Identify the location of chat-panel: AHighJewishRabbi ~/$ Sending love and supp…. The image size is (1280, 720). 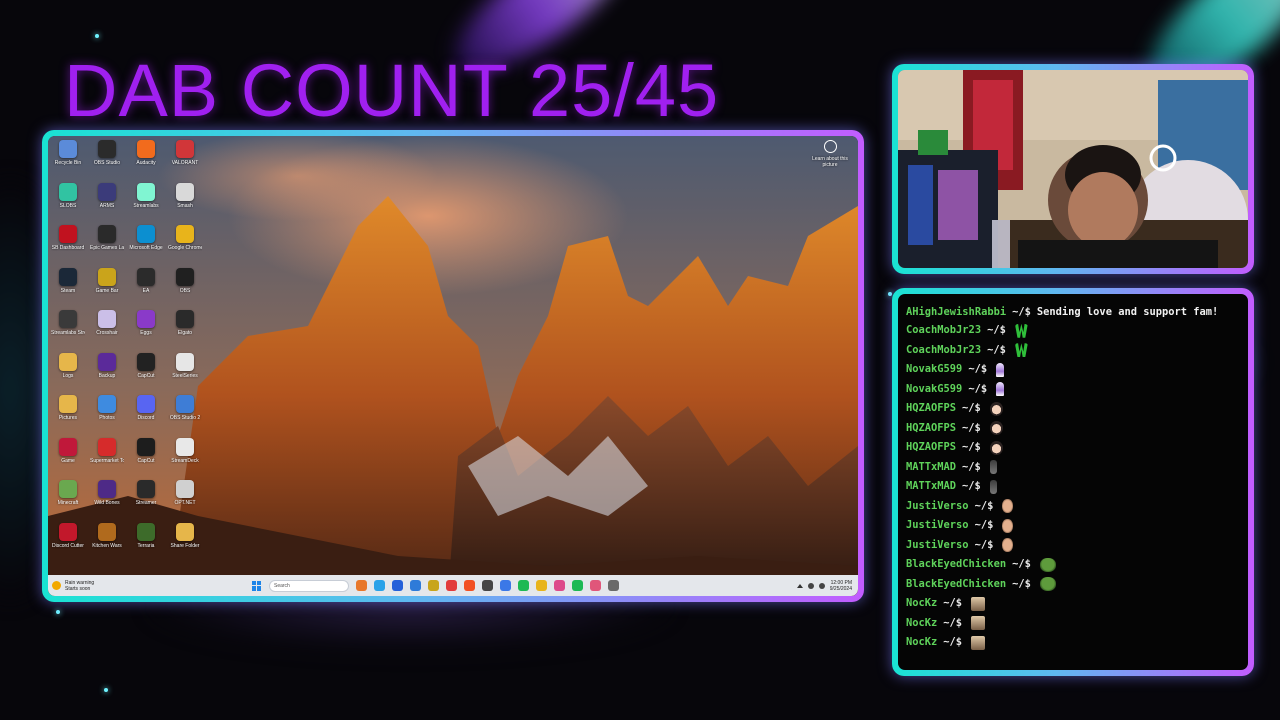
(1073, 482).